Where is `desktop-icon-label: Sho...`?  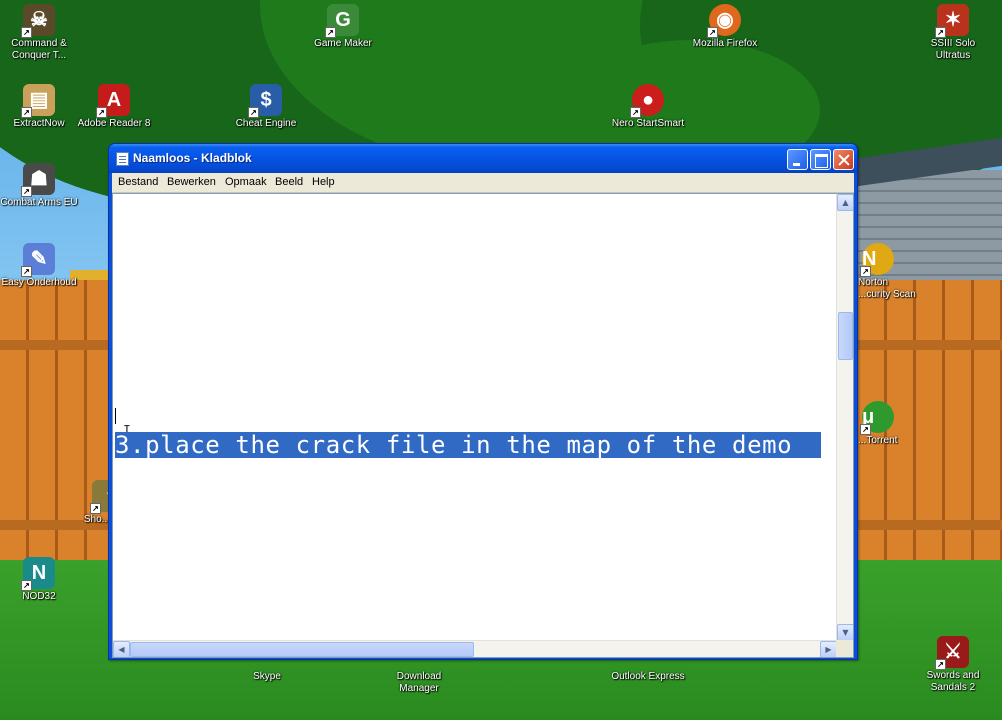 desktop-icon-label: Sho... is located at coordinates (96, 519).